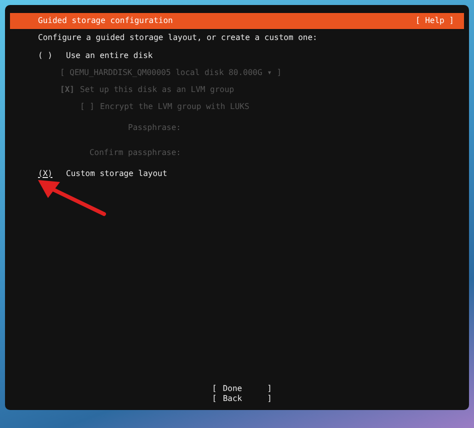  I want to click on menu-button: [ Back ], so click(242, 399).